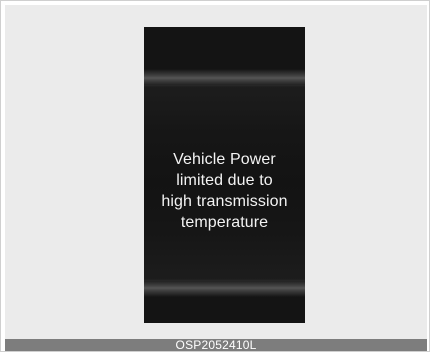 This screenshot has height=352, width=430. Describe the element at coordinates (216, 345) in the screenshot. I see `image-code-bar: OSP2052410L` at that location.